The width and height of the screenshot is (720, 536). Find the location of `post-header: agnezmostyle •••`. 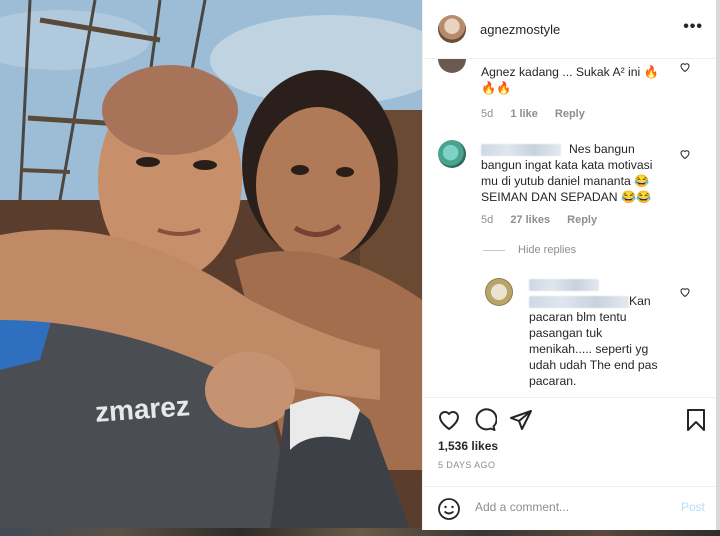

post-header: agnezmostyle ••• is located at coordinates (570, 29).